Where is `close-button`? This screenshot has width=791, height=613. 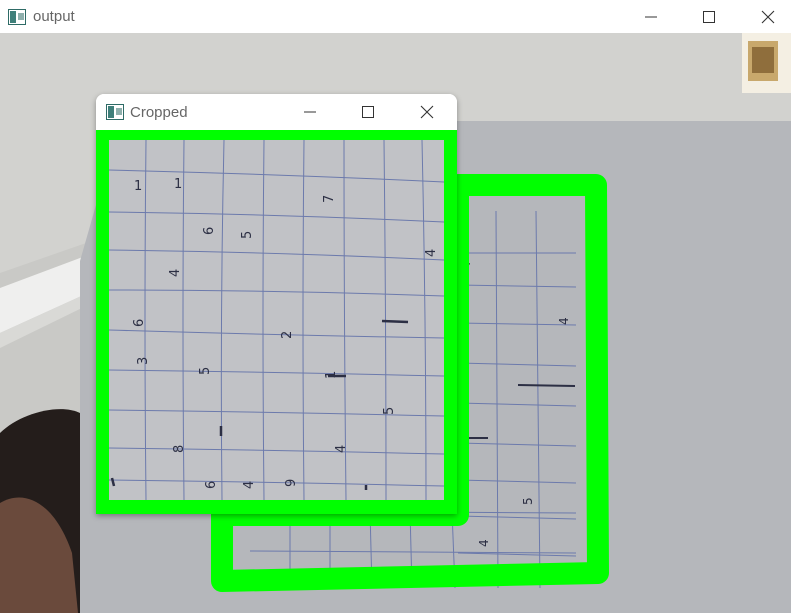
close-button is located at coordinates (768, 16).